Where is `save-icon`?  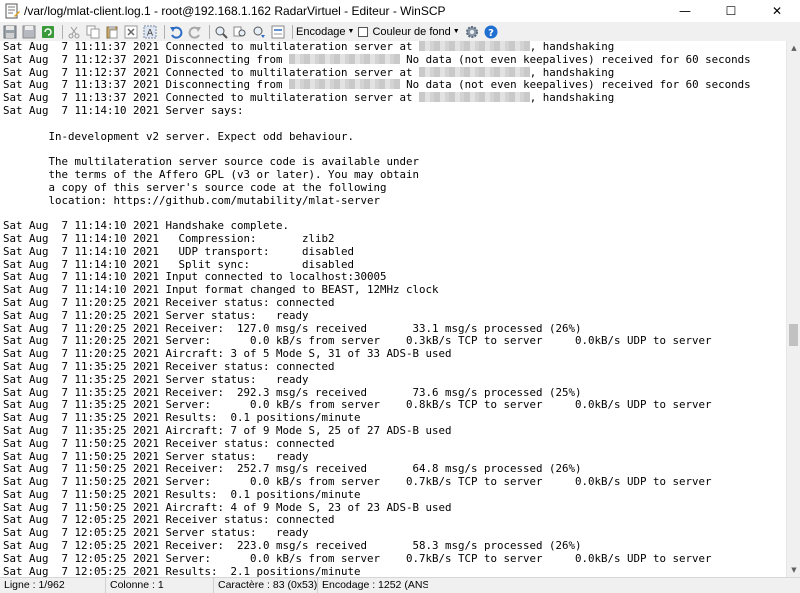
save-icon is located at coordinates (10, 31).